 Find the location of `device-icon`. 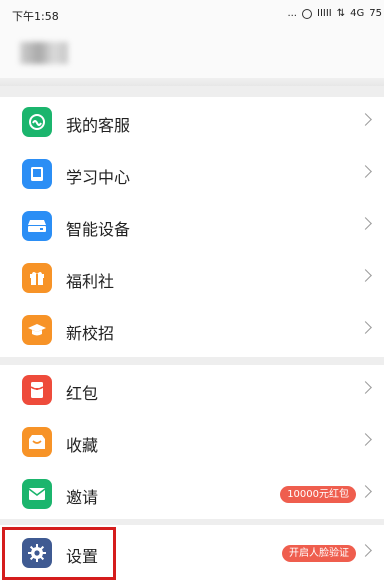

device-icon is located at coordinates (37, 226).